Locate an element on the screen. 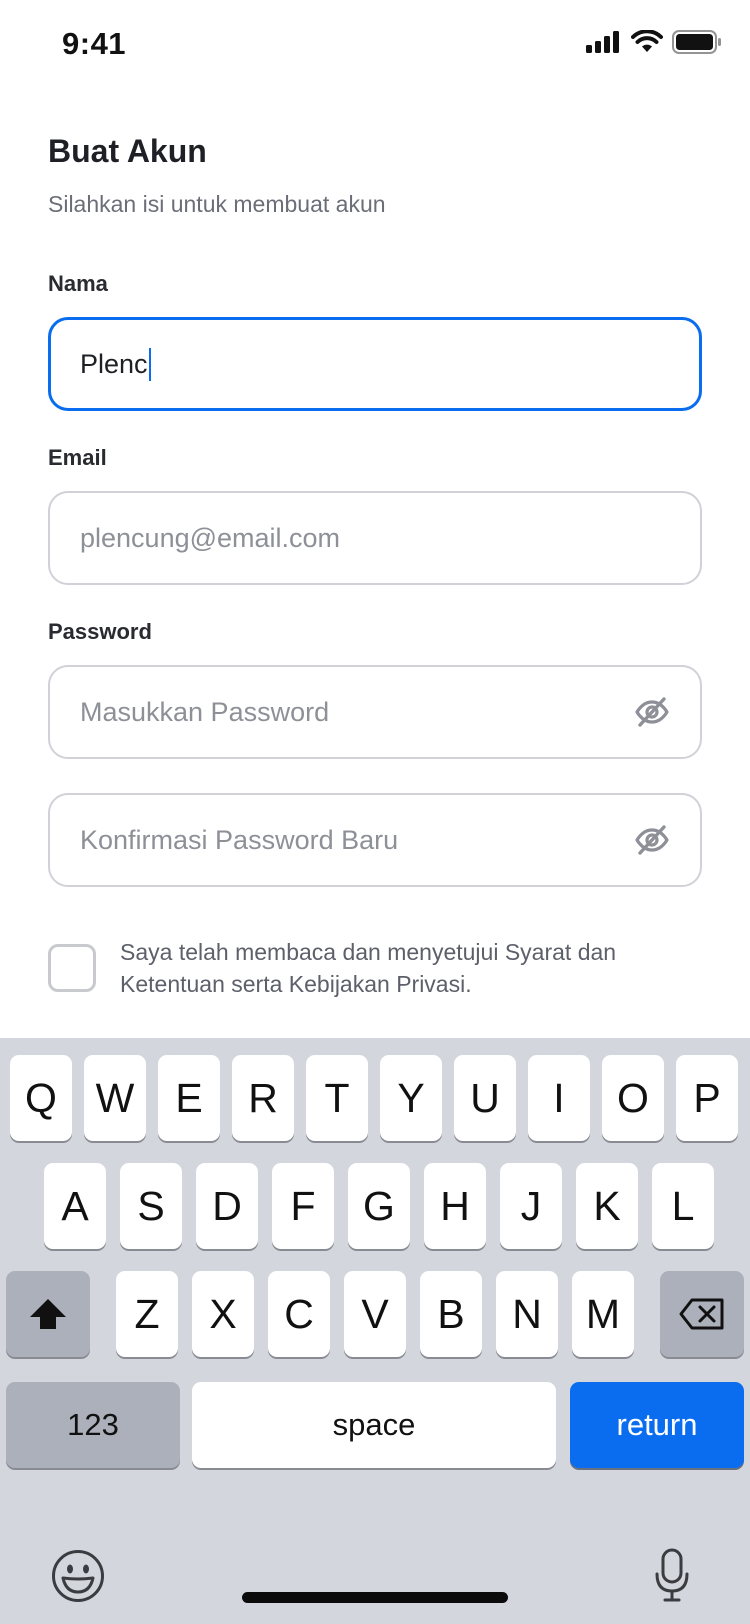 This screenshot has height=1624, width=750. home-indicator is located at coordinates (375, 1597).